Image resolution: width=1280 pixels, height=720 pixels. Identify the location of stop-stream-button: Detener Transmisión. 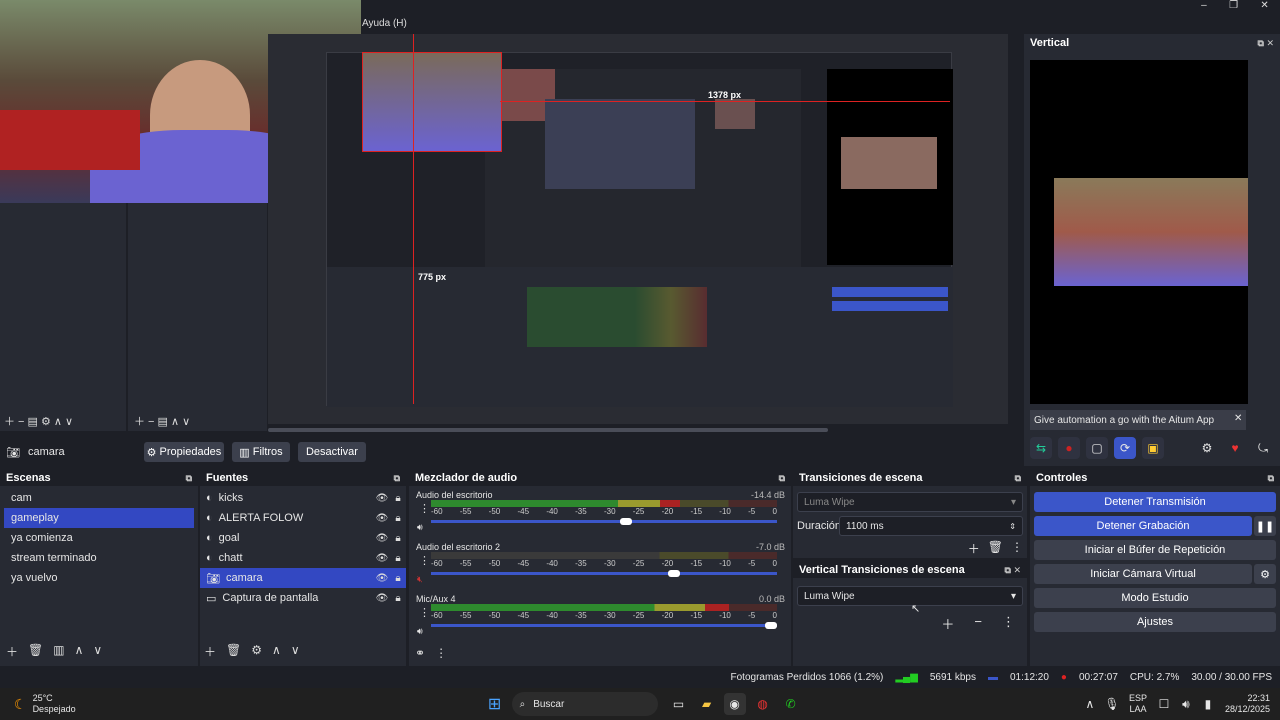
(1155, 502).